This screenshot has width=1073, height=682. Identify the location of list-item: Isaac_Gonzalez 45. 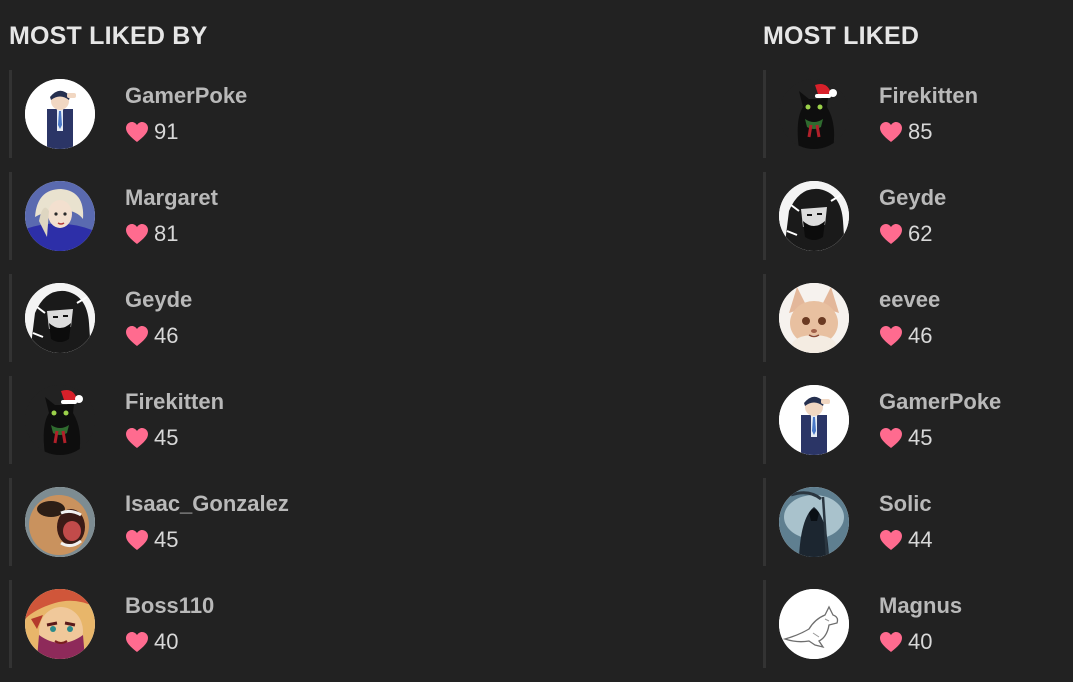
(354, 522).